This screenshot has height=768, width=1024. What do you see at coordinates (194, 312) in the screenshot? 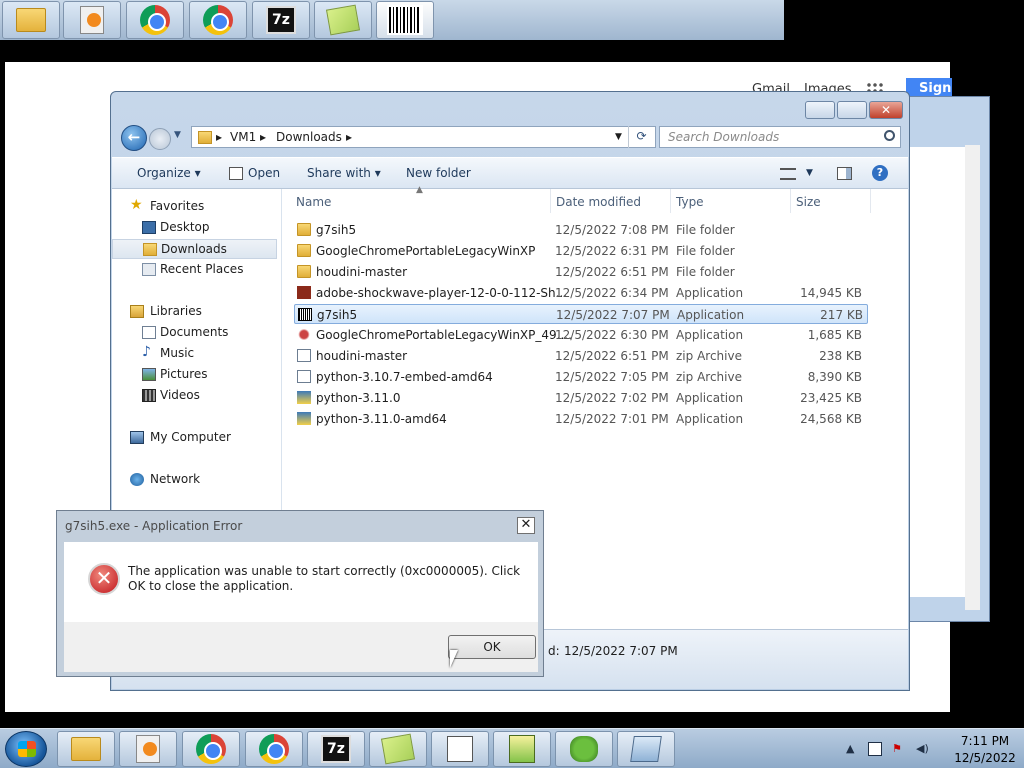
I see `nav-libraries: Libraries` at bounding box center [194, 312].